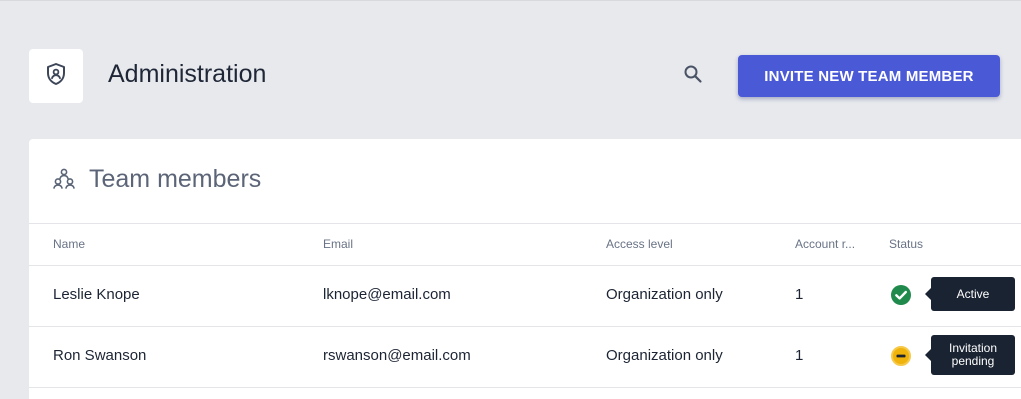  I want to click on team-icon, so click(64, 179).